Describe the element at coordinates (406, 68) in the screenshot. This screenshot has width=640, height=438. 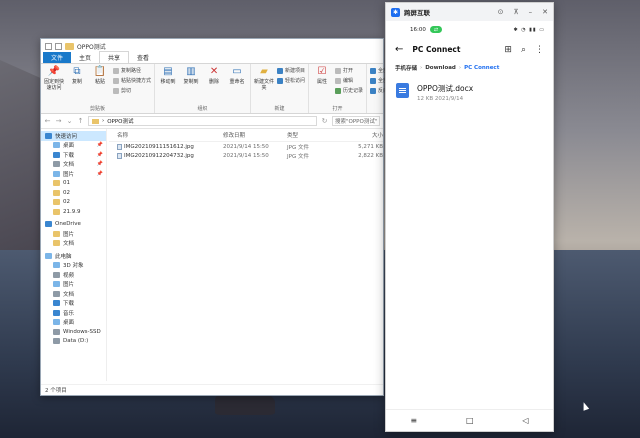
I see `breadcrumb-storage: 手机存储` at that location.